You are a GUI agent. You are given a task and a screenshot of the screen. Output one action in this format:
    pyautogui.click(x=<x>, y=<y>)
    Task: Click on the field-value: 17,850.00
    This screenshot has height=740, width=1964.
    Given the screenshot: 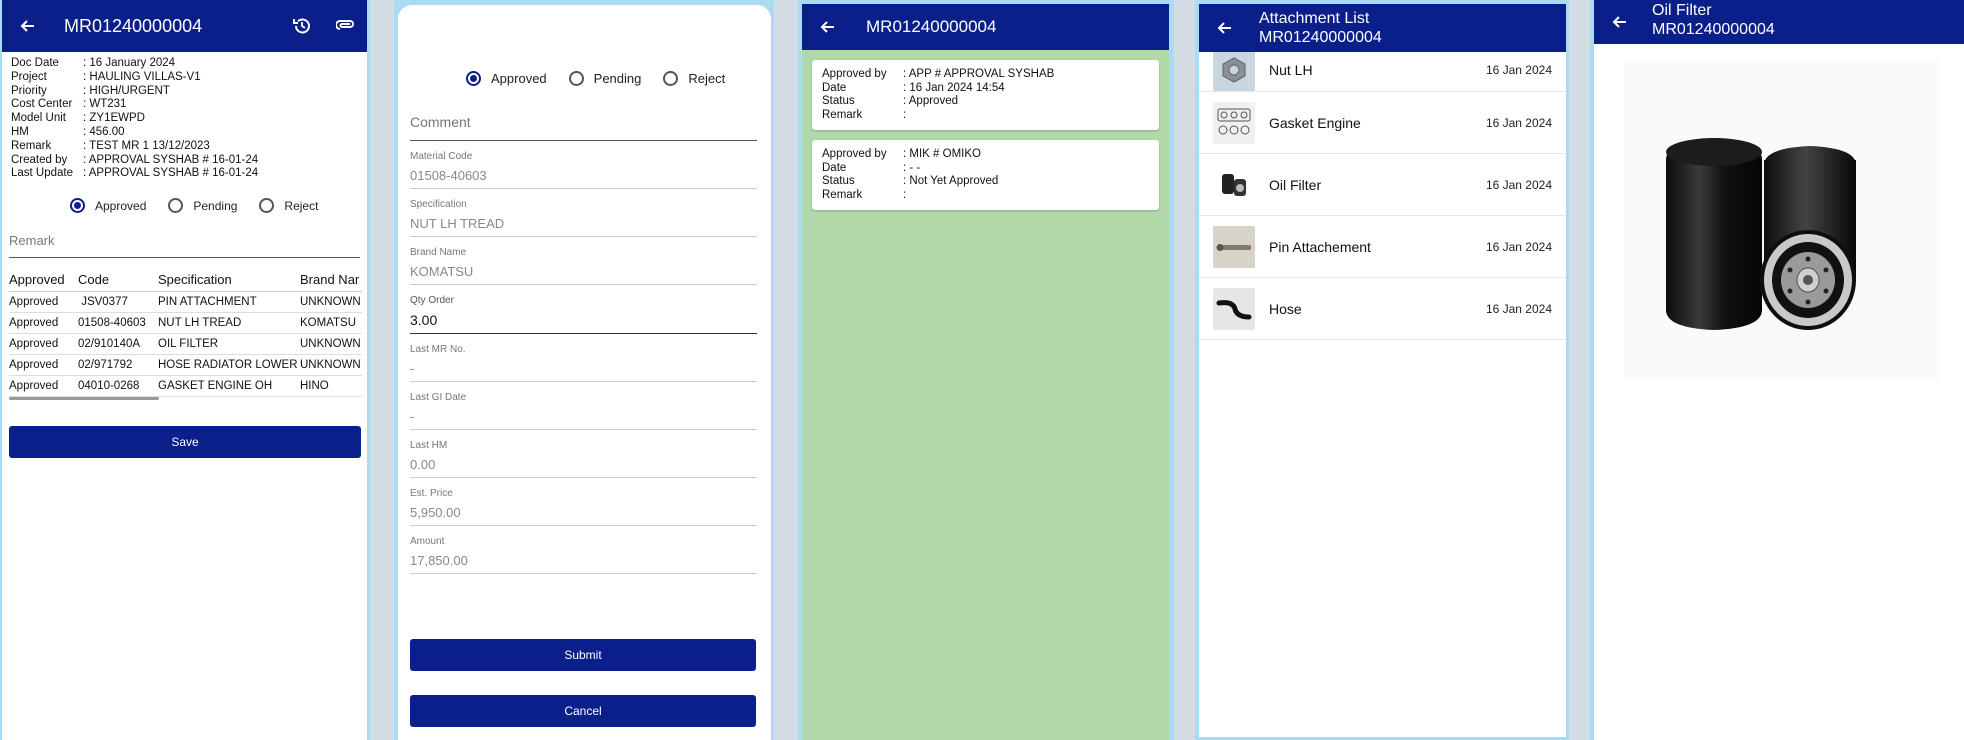 What is the action you would take?
    pyautogui.click(x=439, y=560)
    